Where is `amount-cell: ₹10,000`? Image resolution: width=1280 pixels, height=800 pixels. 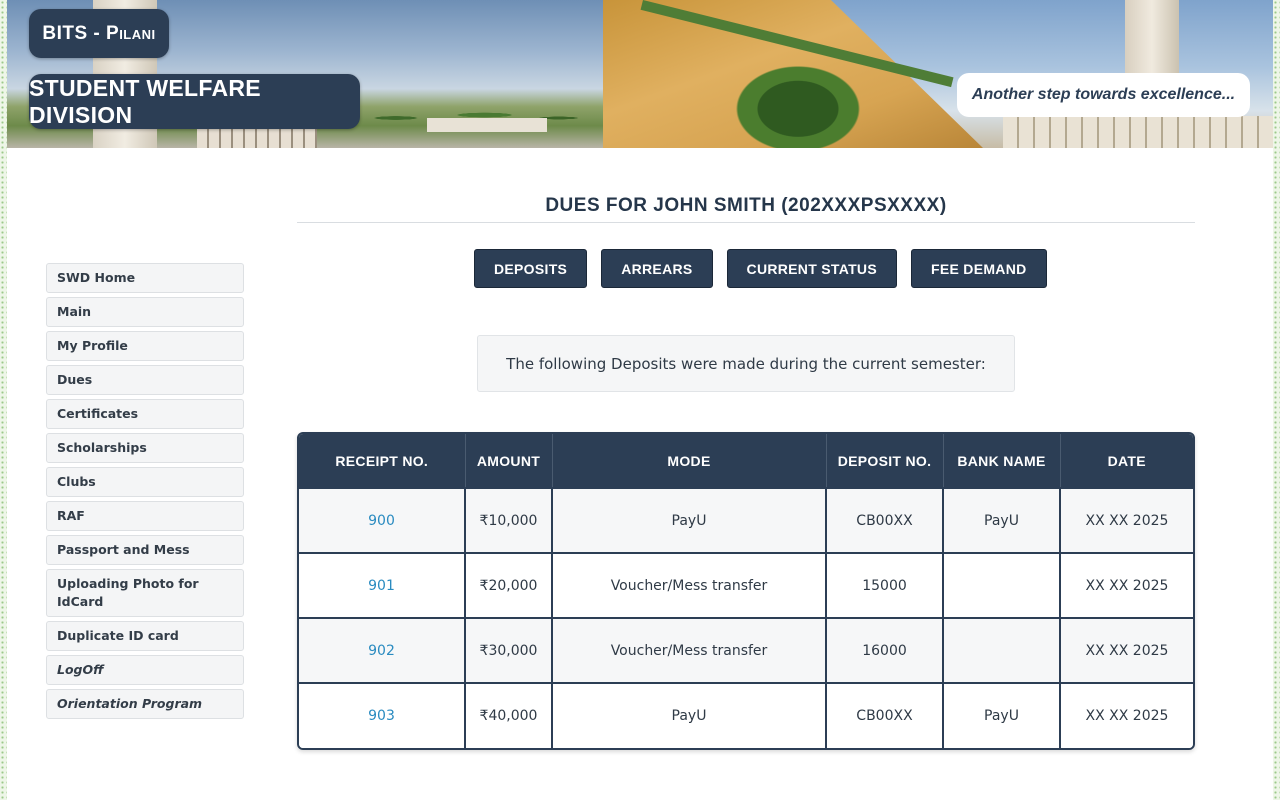 amount-cell: ₹10,000 is located at coordinates (509, 520).